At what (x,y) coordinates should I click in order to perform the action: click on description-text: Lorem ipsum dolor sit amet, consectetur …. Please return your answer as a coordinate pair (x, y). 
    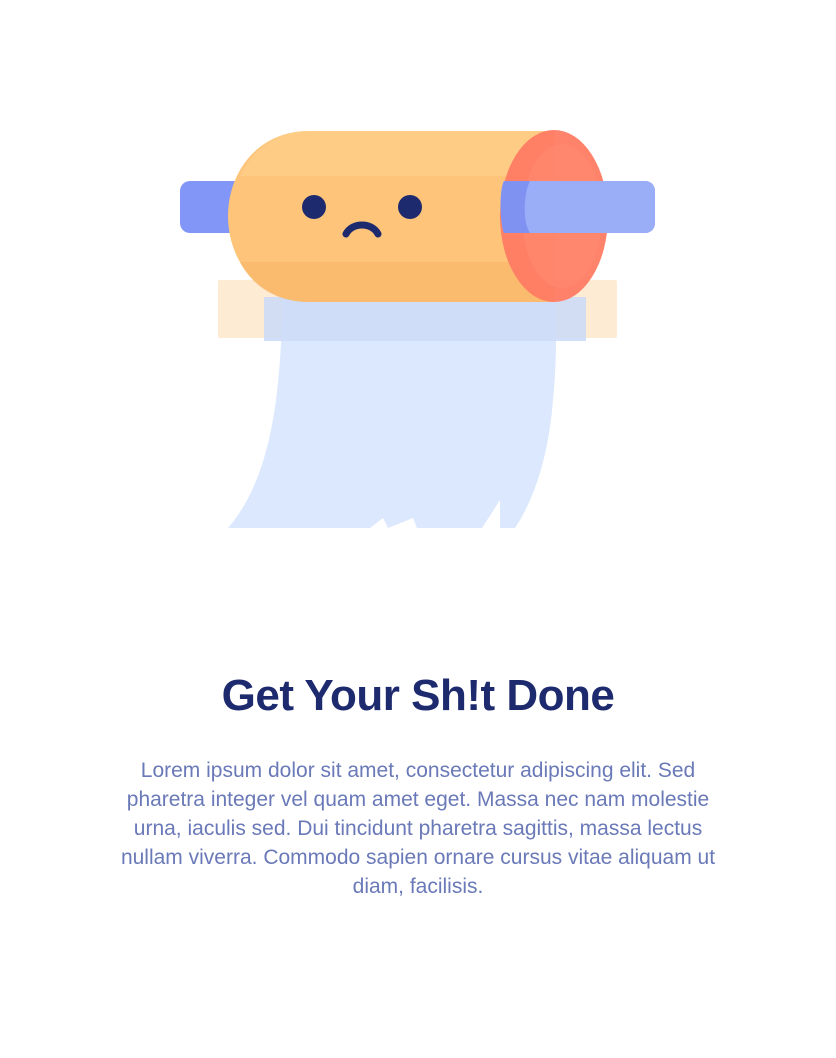
    Looking at the image, I should click on (418, 828).